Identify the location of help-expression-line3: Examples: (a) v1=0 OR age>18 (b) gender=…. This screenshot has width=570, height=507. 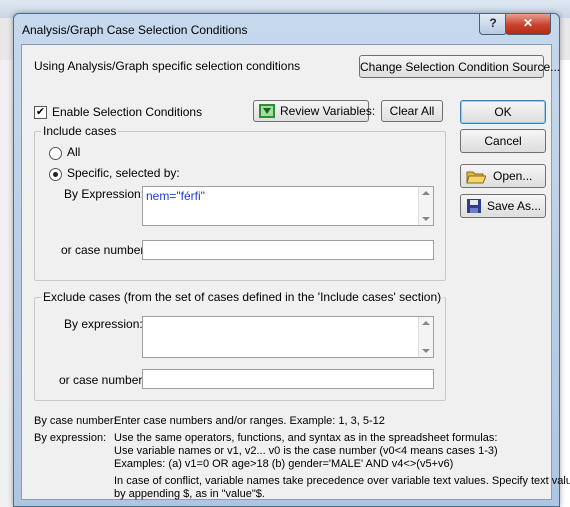
(284, 464).